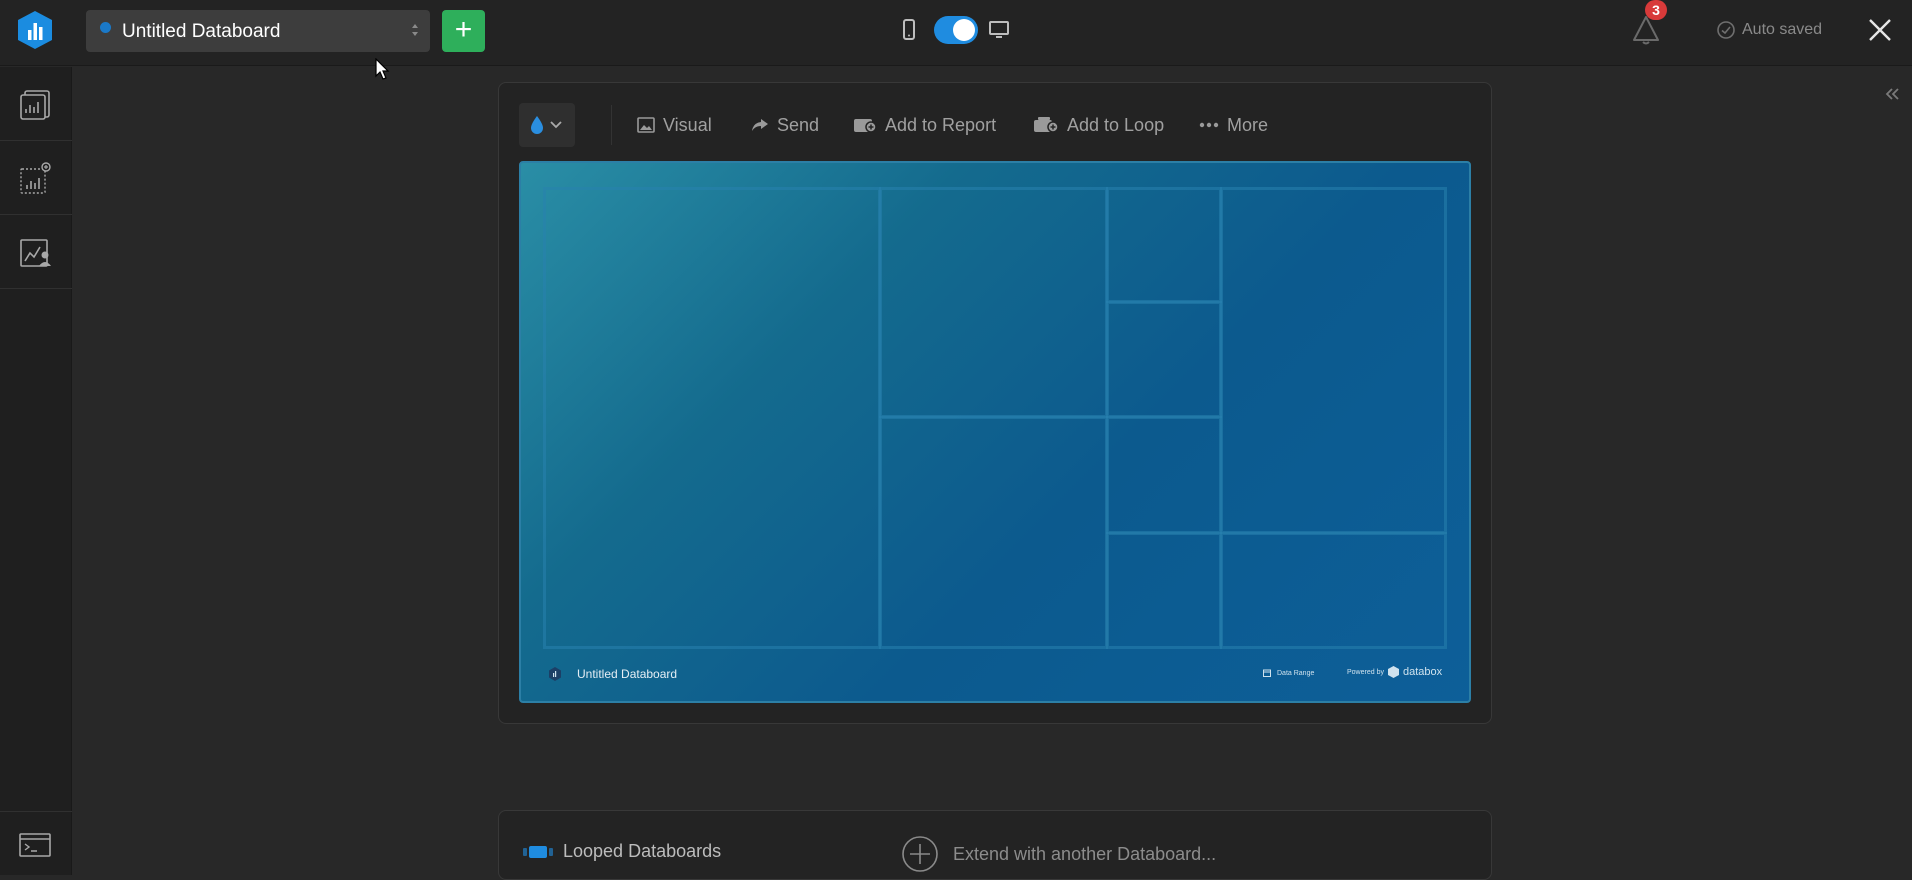 This screenshot has height=880, width=1912. What do you see at coordinates (1892, 94) in the screenshot?
I see `collapse-panel-icon` at bounding box center [1892, 94].